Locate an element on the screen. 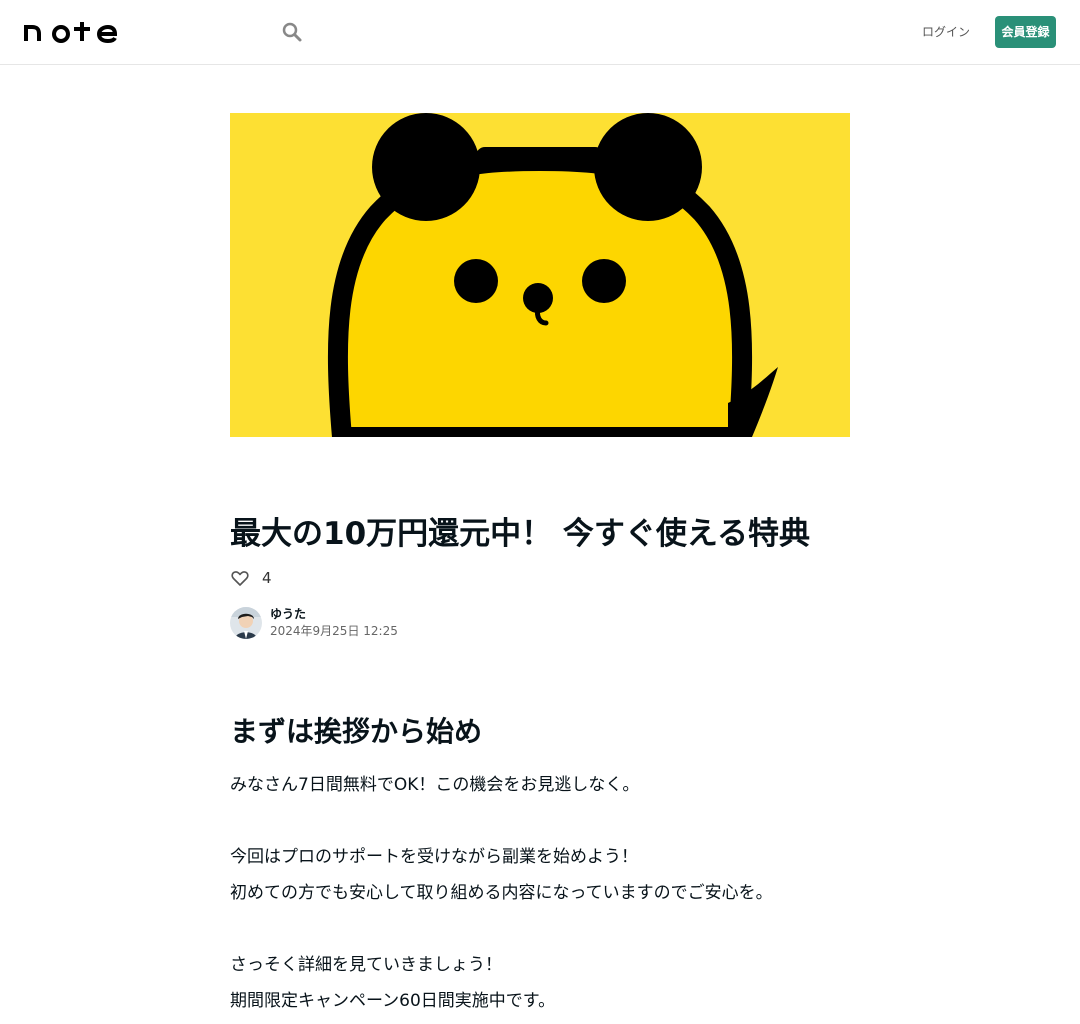  body-paragraph: 初めての方でも安心して取り組める内容になっていますのでご安心を。 is located at coordinates (501, 893).